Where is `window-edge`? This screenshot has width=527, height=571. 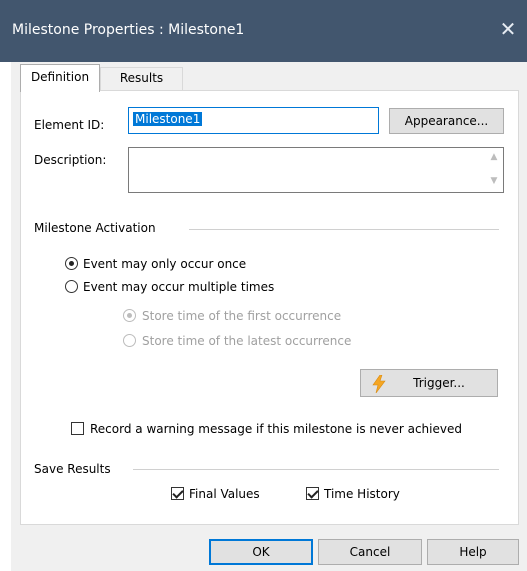 window-edge is located at coordinates (5, 316).